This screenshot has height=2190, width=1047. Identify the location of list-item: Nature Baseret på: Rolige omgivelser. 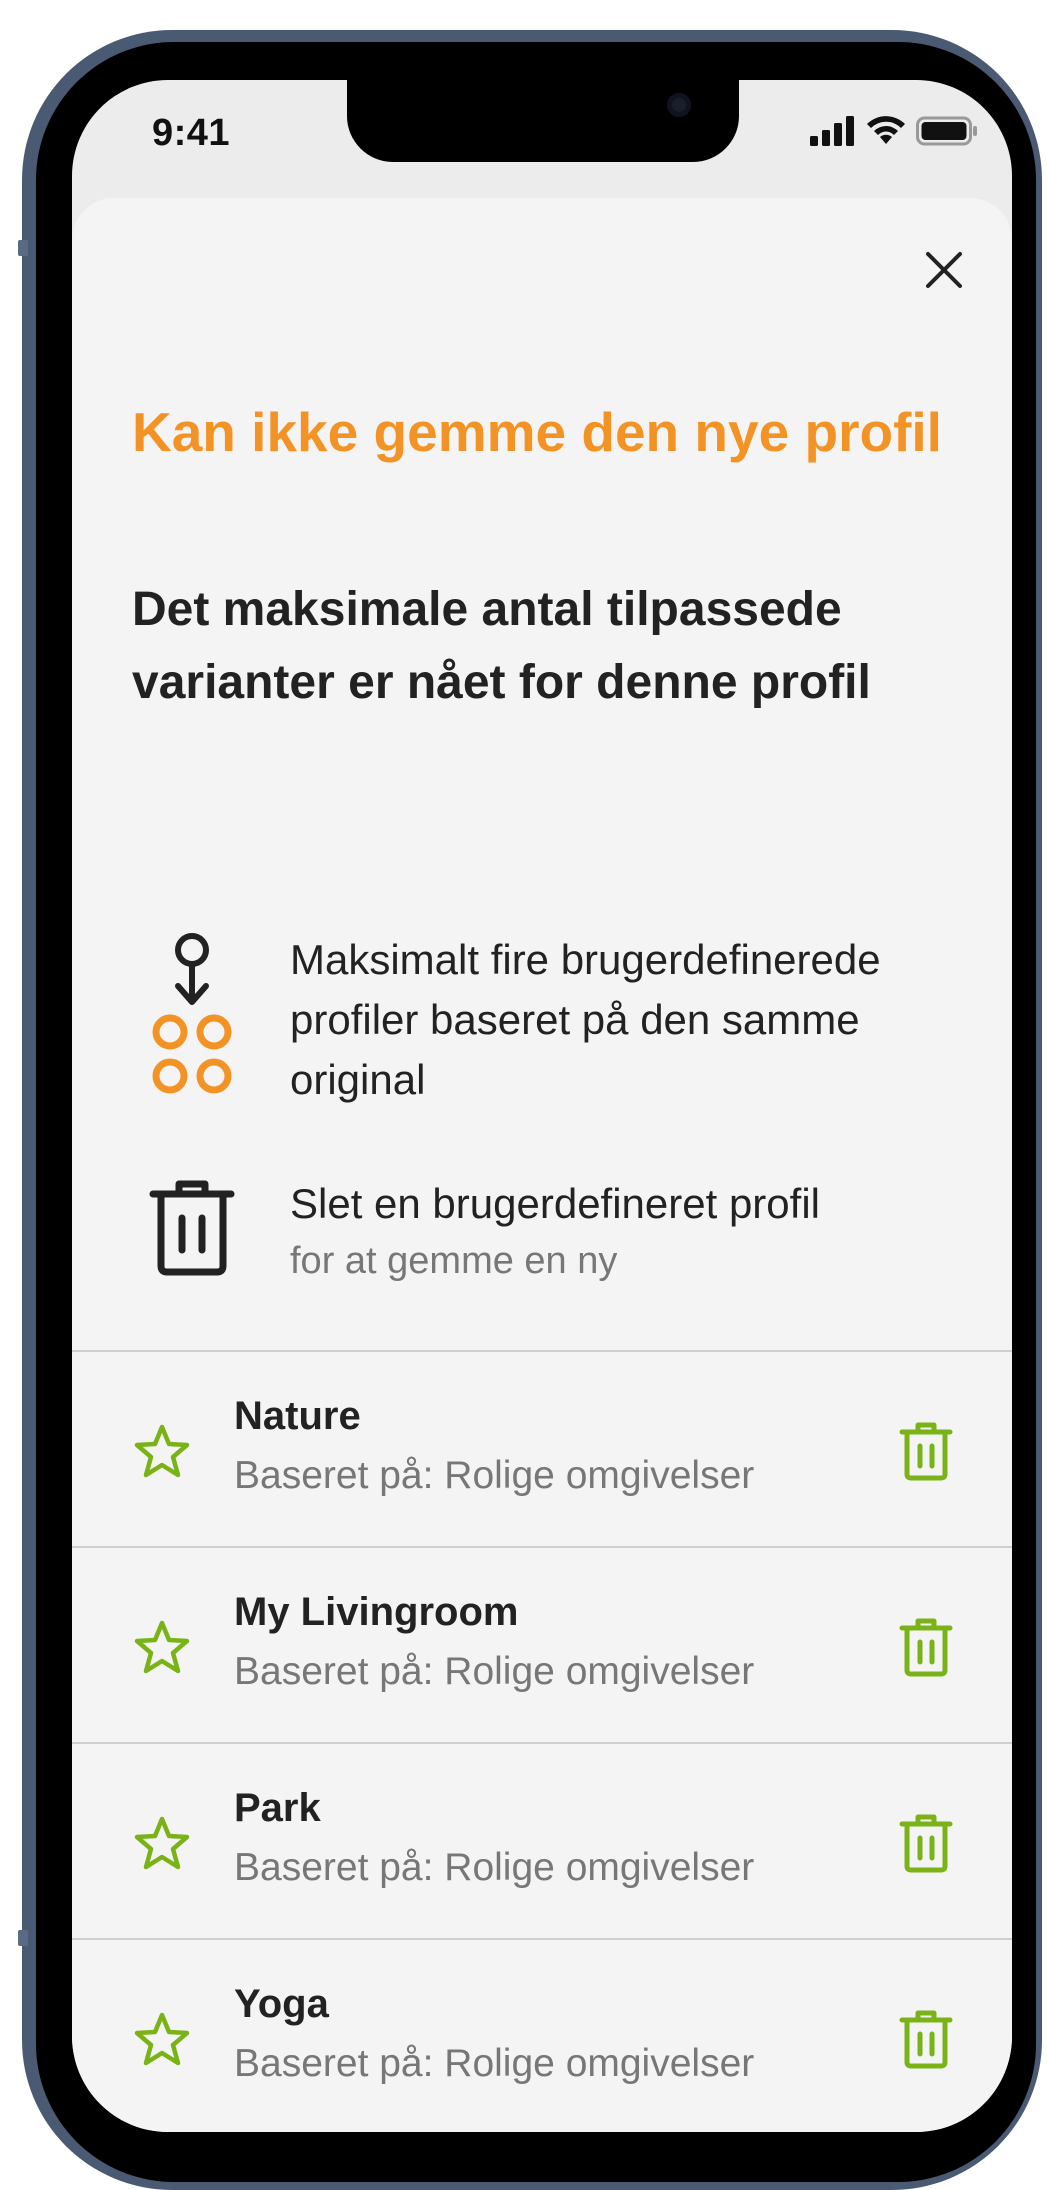
(542, 1450).